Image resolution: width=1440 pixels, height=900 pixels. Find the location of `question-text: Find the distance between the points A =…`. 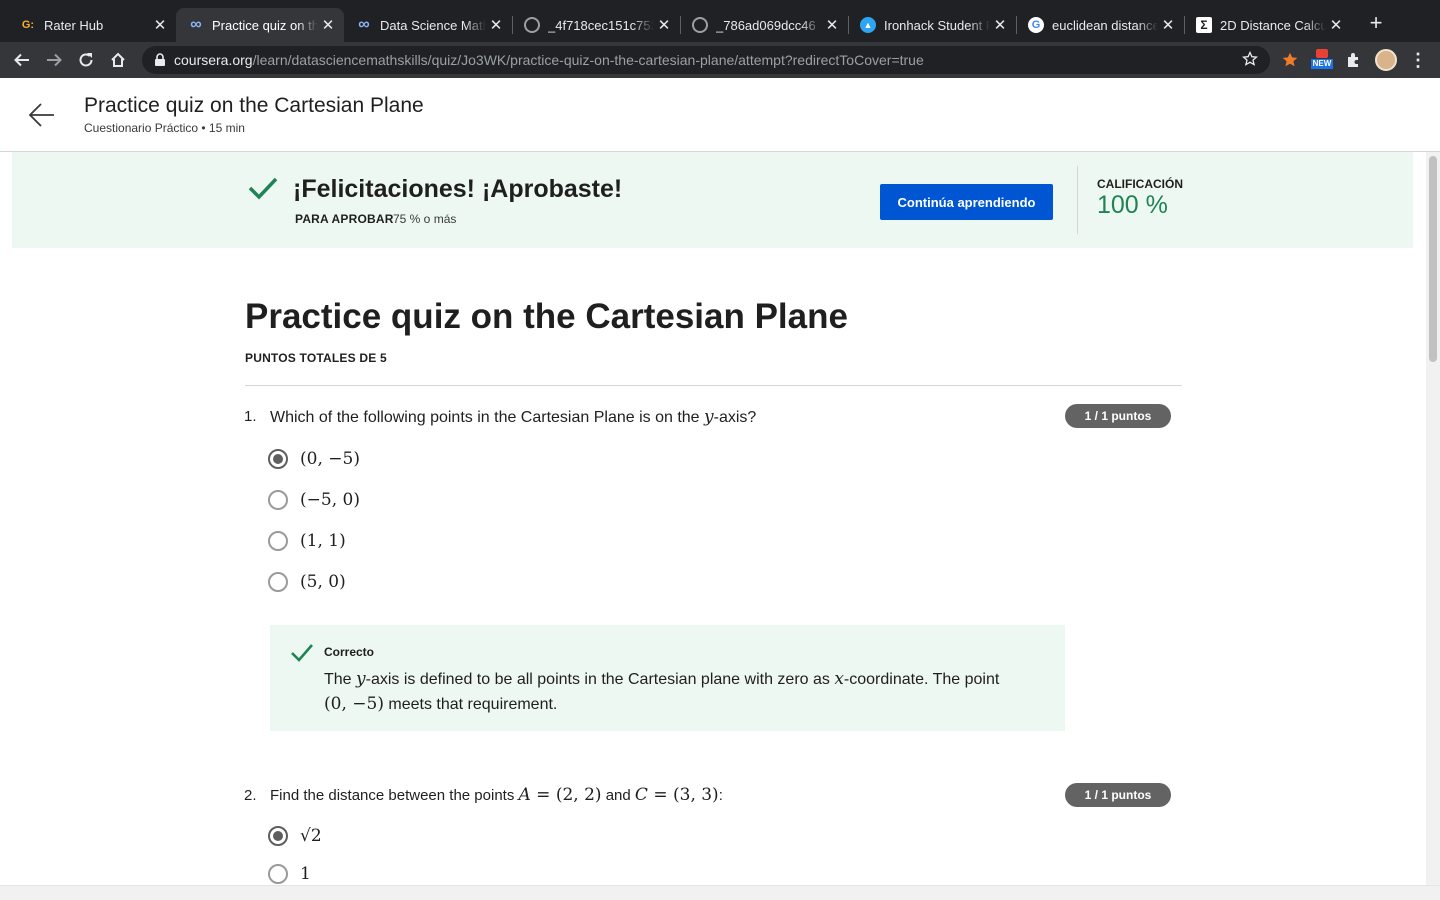

question-text: Find the distance between the points A =… is located at coordinates (496, 795).